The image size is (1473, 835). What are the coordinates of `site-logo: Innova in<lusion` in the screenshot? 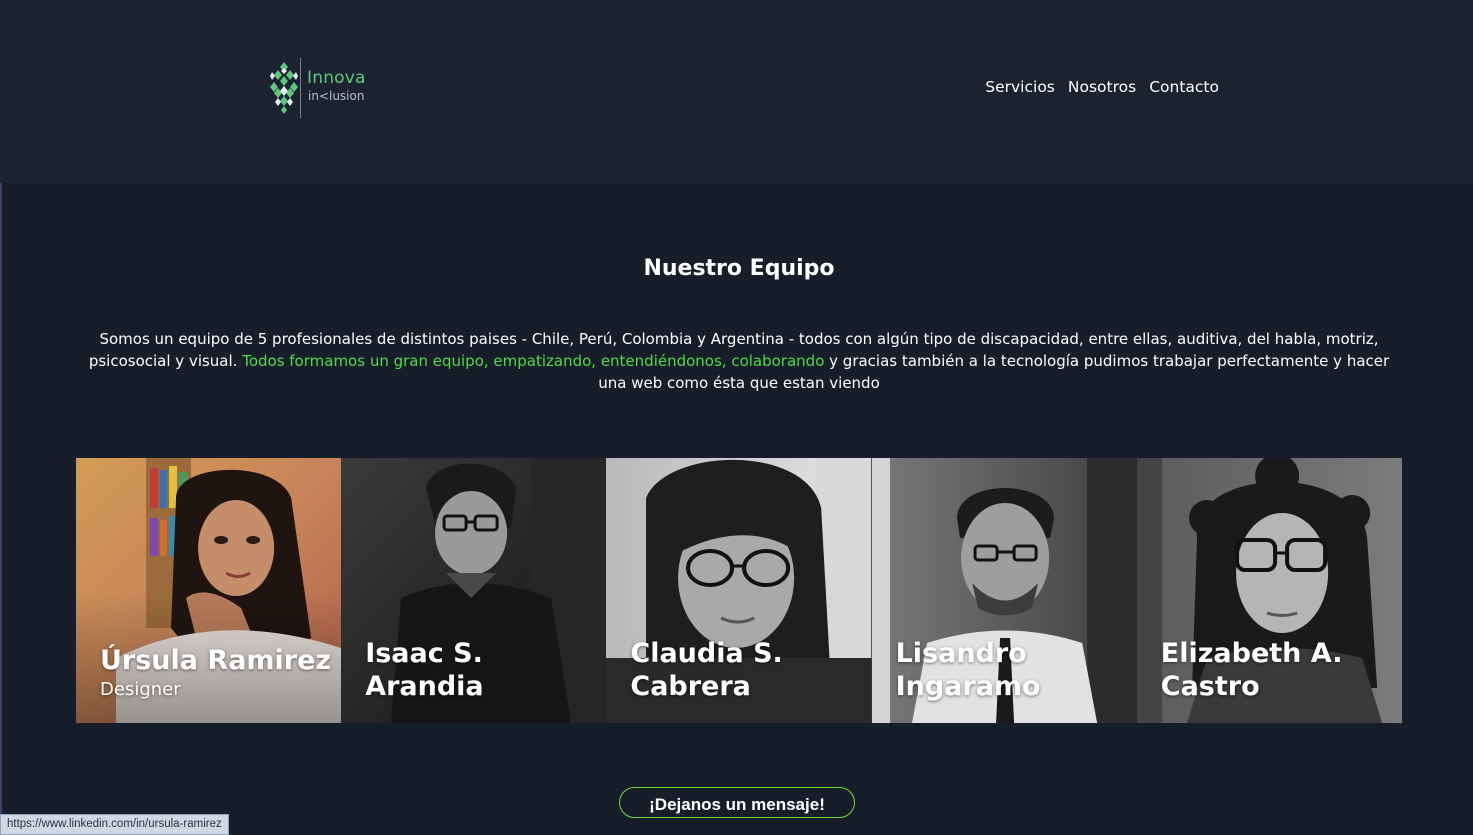 It's located at (330, 88).